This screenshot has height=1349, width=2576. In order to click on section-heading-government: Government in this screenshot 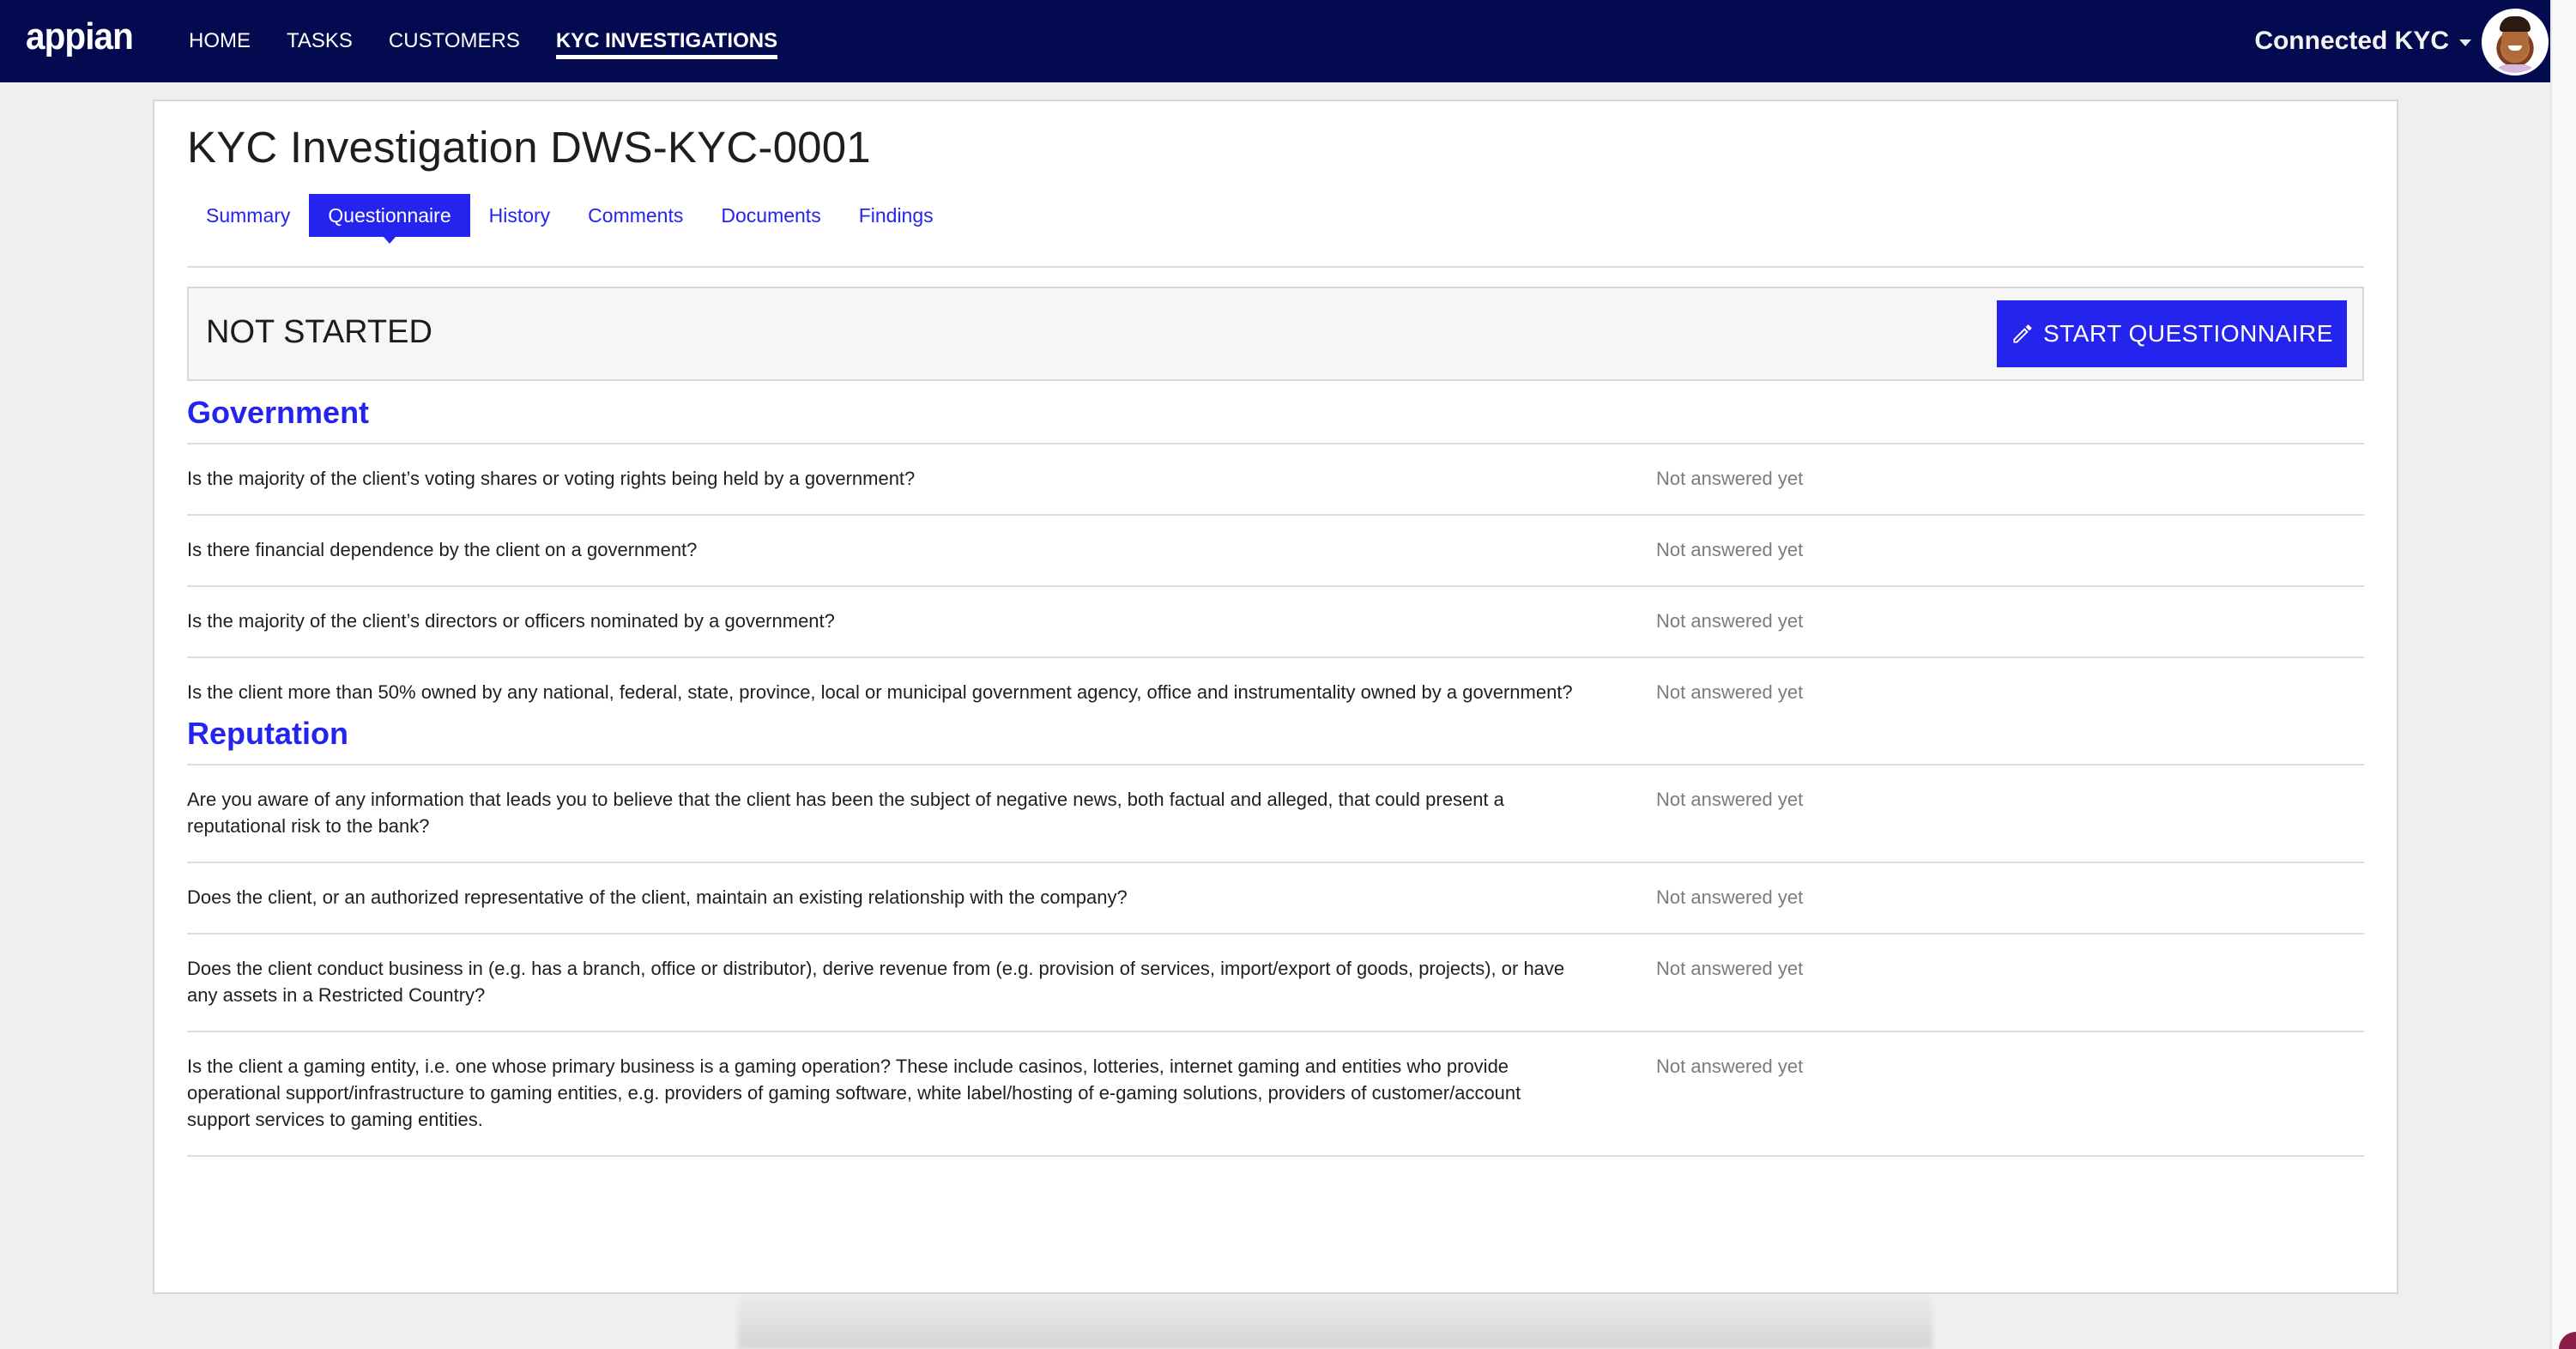, I will do `click(1275, 419)`.